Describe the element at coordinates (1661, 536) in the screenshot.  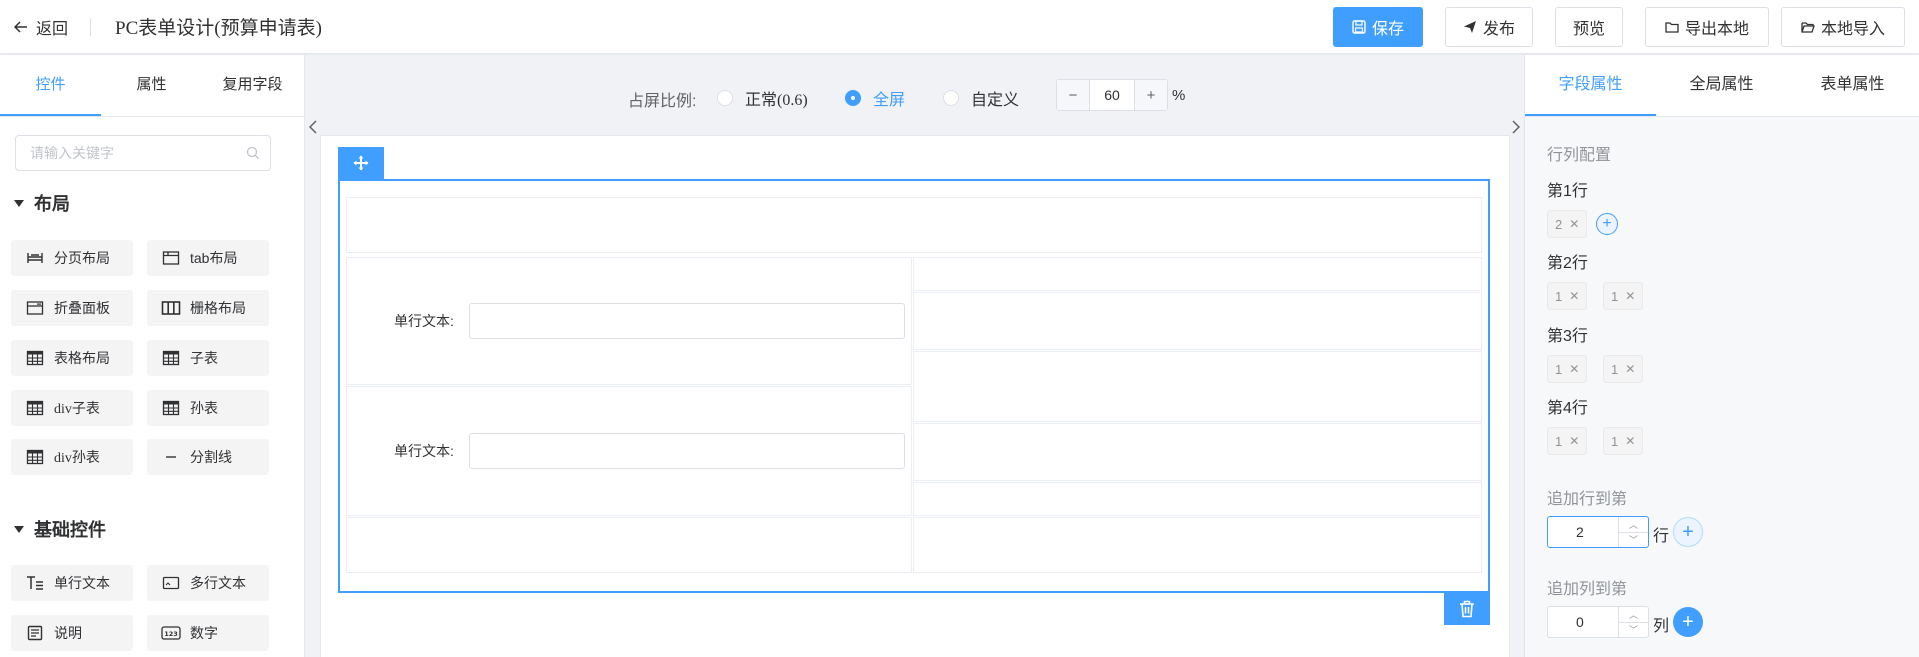
I see `add-row-unit: 行` at that location.